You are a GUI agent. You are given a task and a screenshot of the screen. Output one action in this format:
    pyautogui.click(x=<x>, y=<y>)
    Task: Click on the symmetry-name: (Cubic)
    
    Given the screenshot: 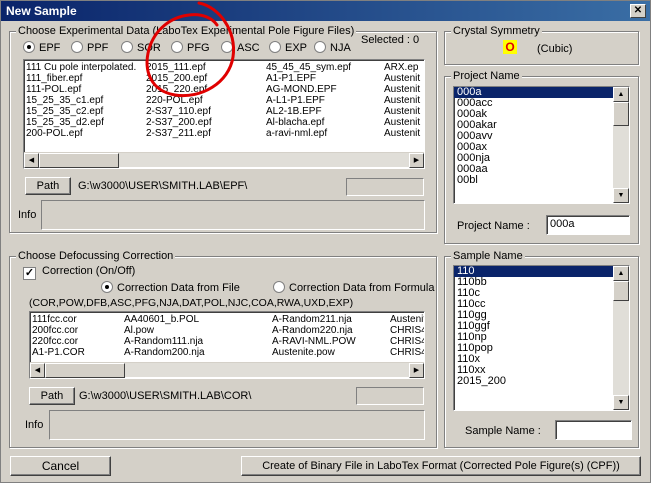 What is the action you would take?
    pyautogui.click(x=555, y=49)
    